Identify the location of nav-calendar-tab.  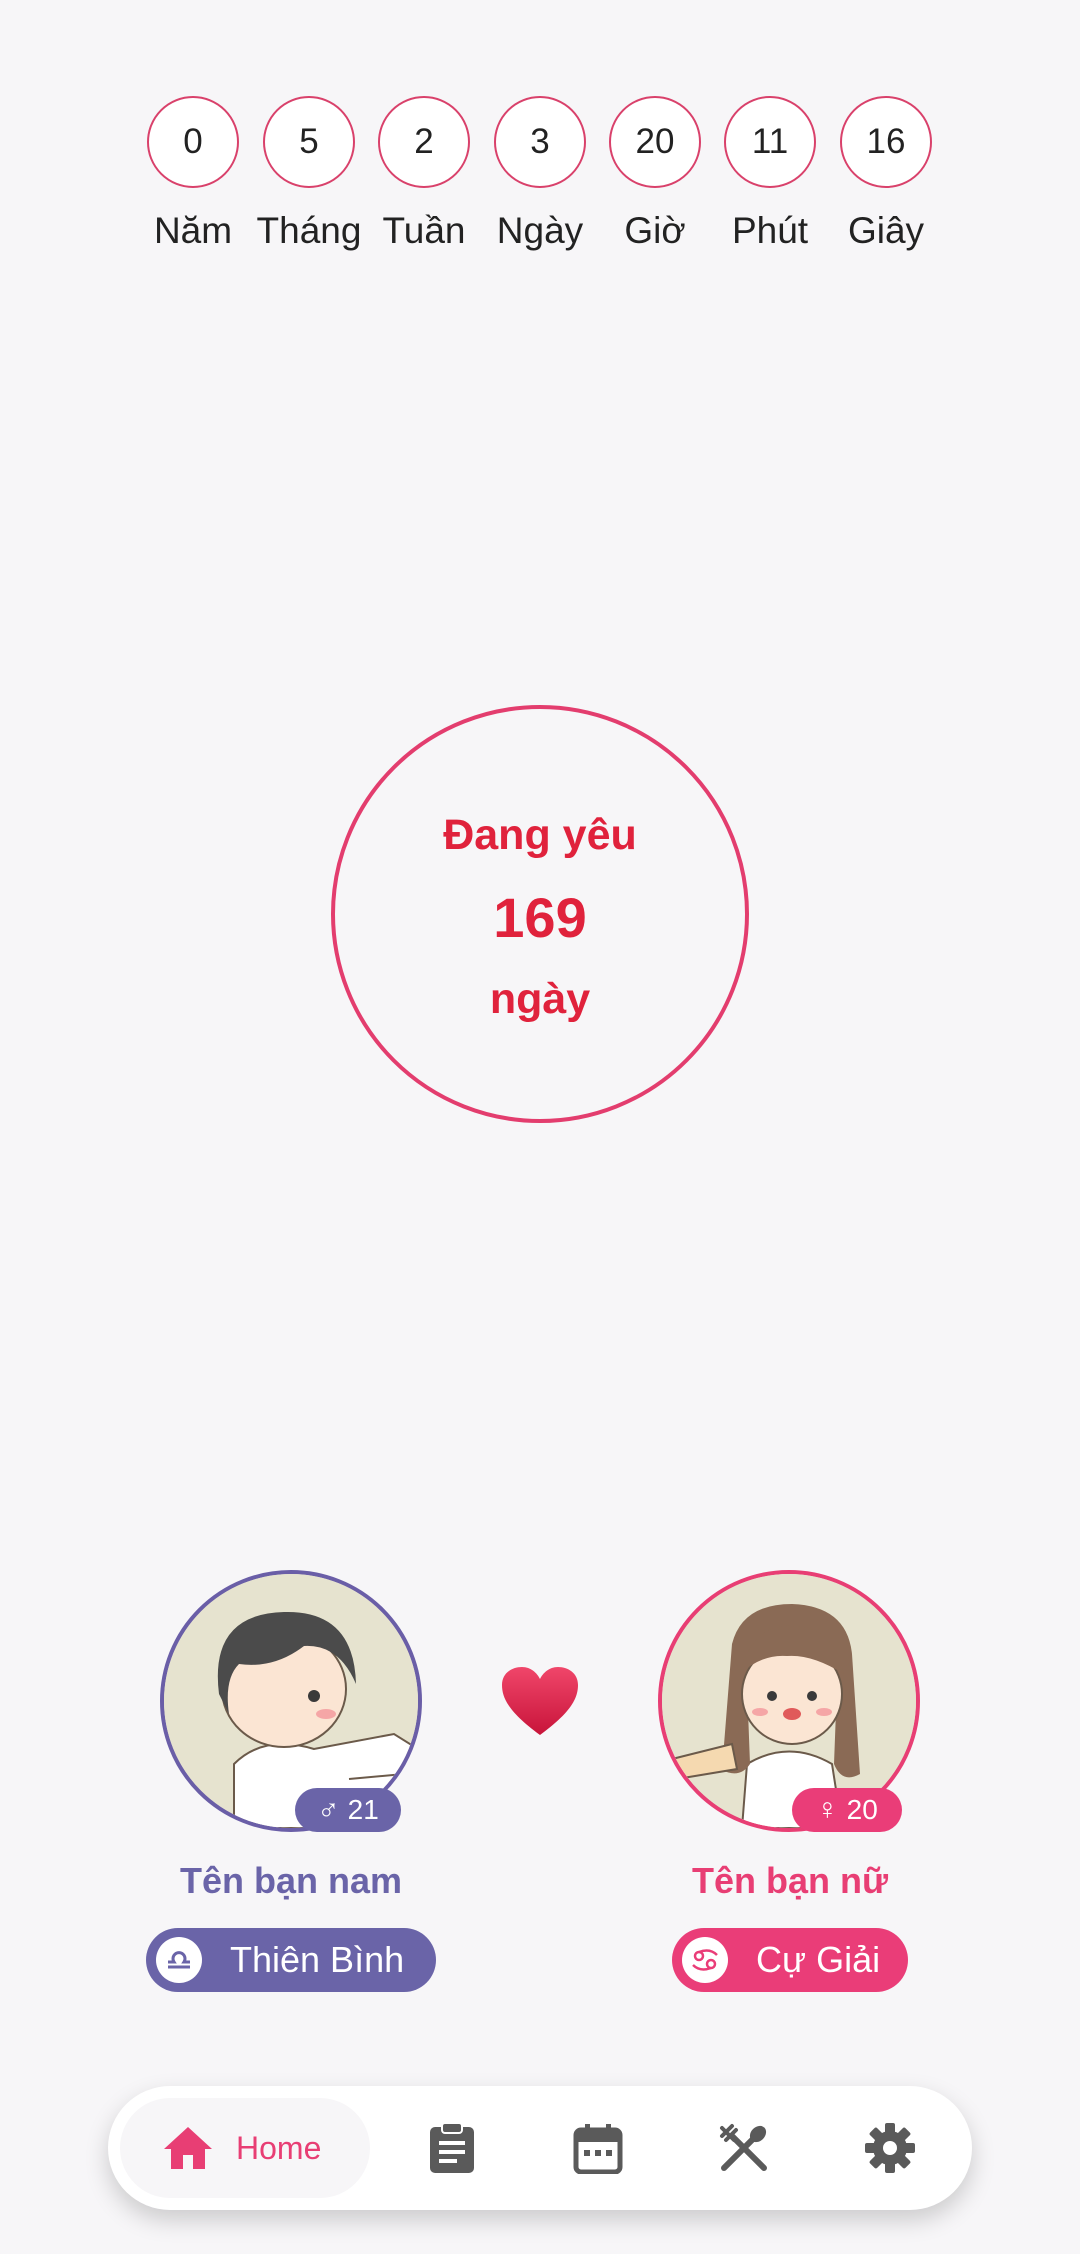
(598, 2148).